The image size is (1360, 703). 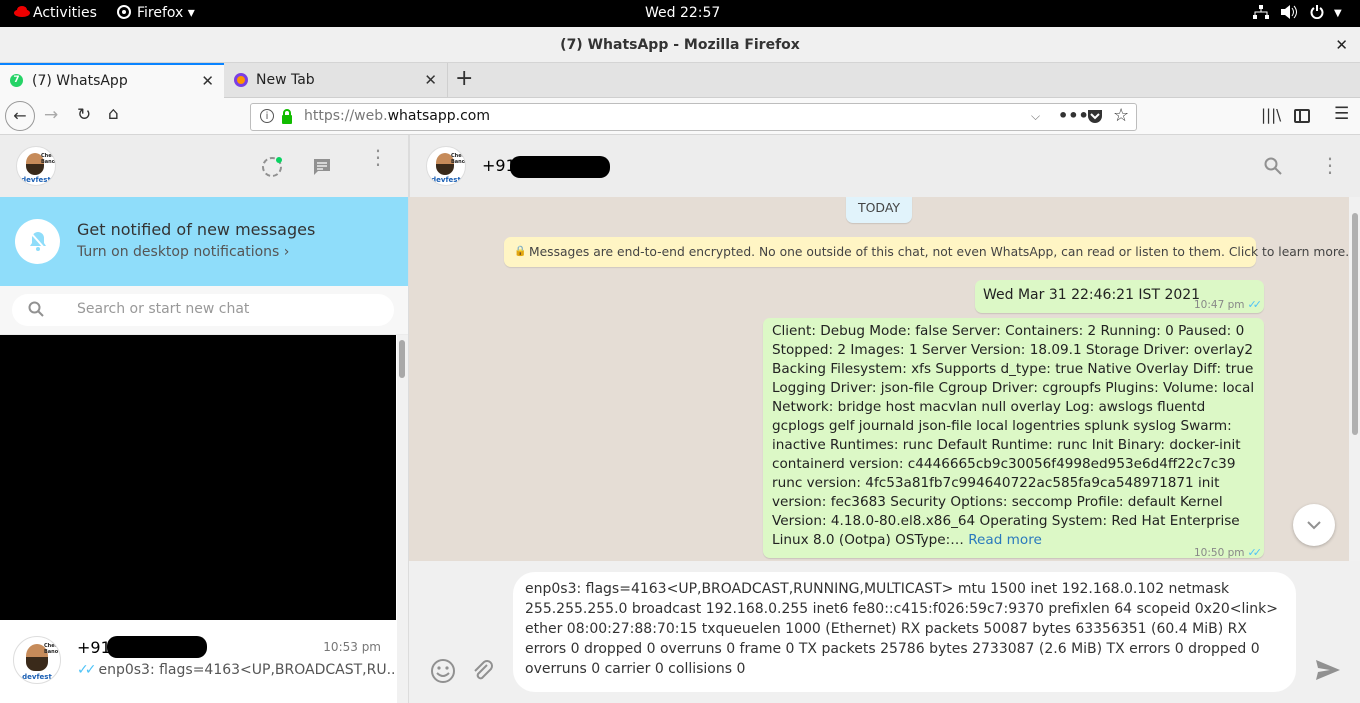 What do you see at coordinates (166, 13) in the screenshot?
I see `app-menu-button: Firefox ▾` at bounding box center [166, 13].